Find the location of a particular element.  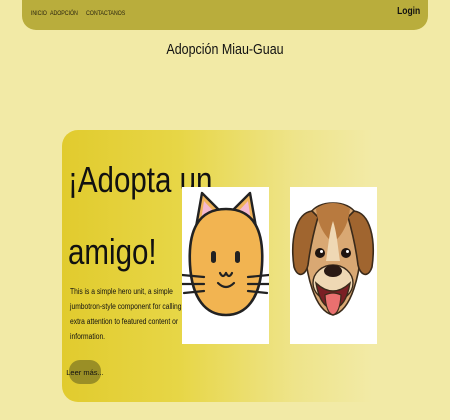

hero-text-line: extra attention to featured content or is located at coordinates (124, 321).